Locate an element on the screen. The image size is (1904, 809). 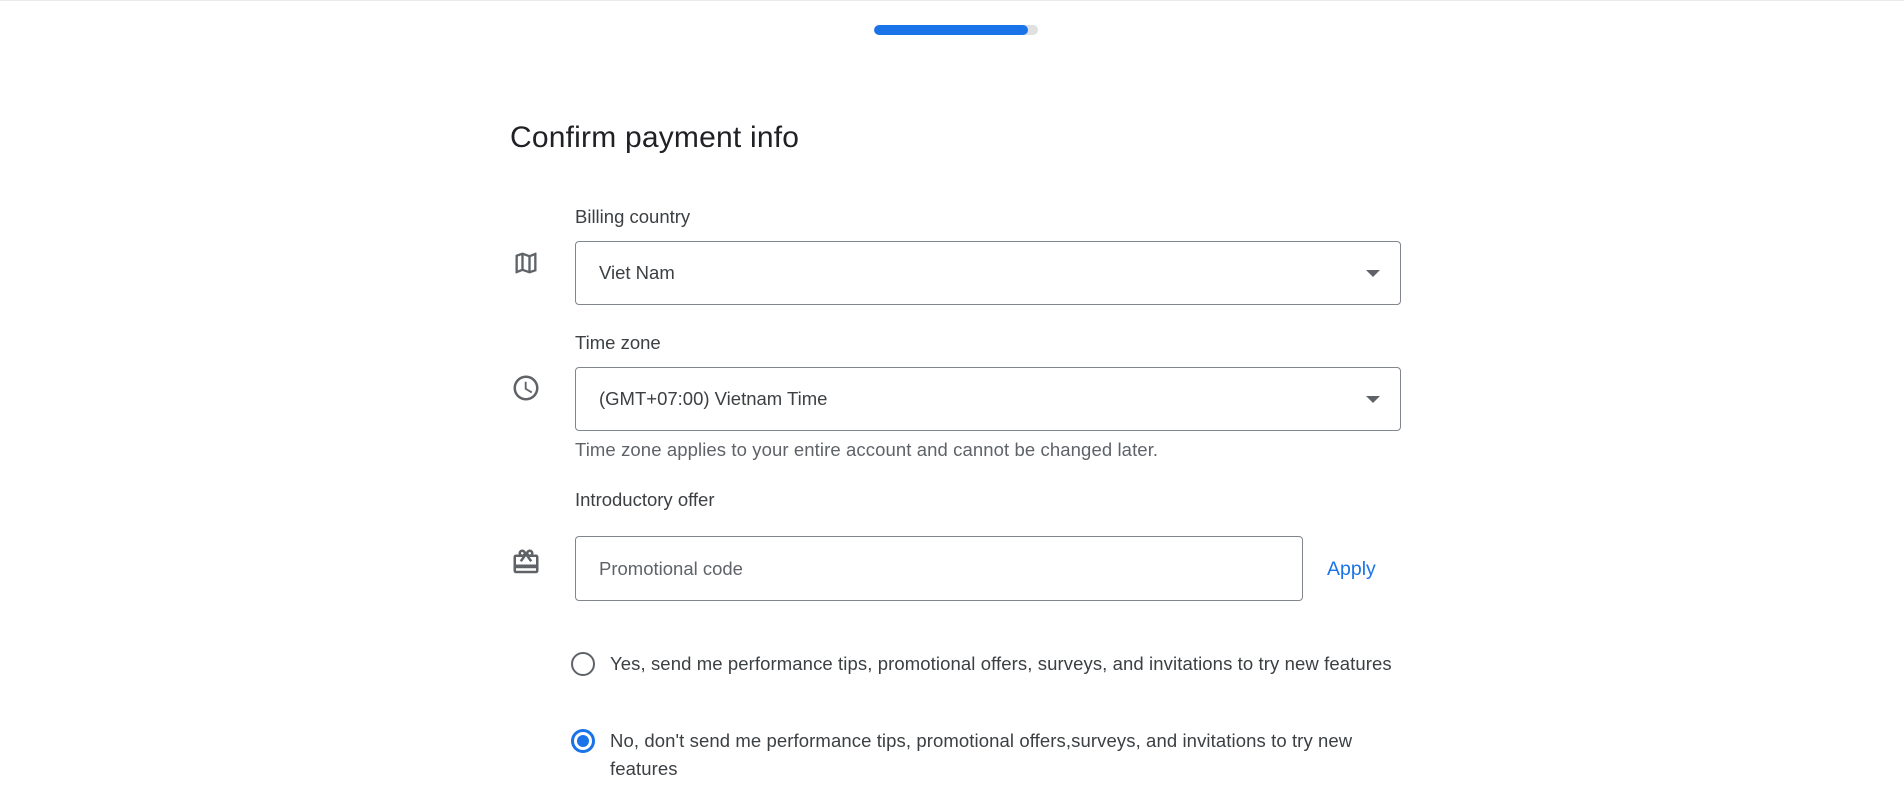
time-zone-value: (GMT+07:00) Vietnam Time is located at coordinates (713, 398).